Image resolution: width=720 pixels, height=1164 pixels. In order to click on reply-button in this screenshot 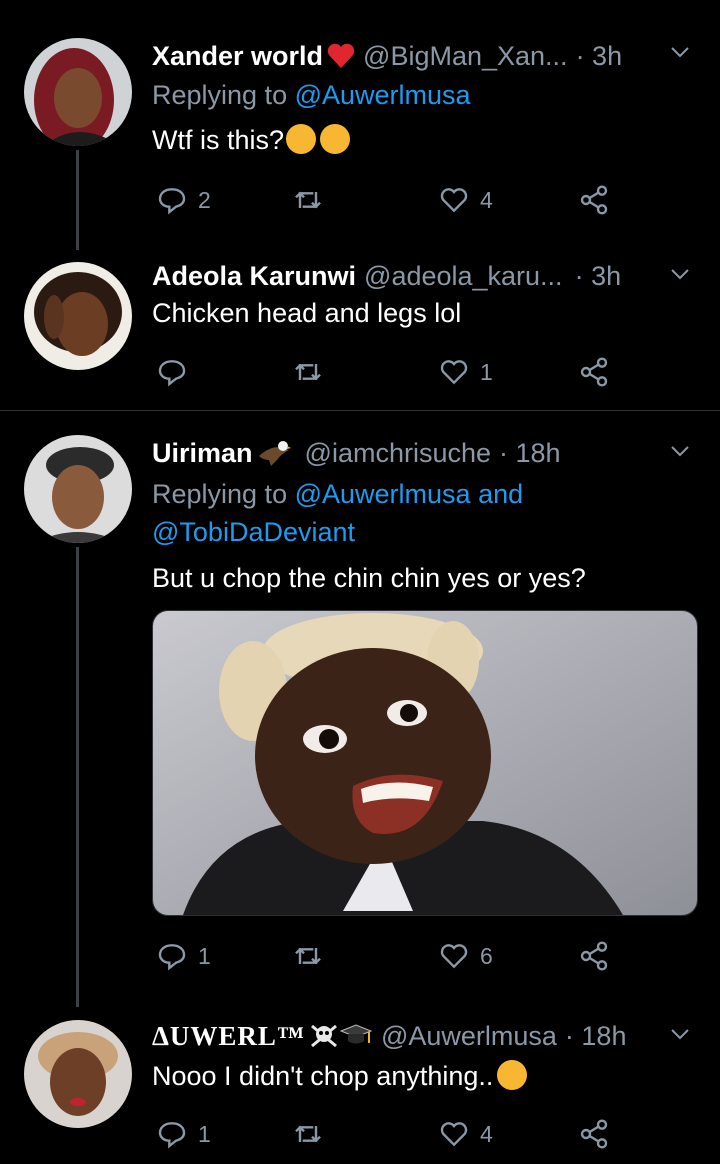, I will do `click(177, 372)`.